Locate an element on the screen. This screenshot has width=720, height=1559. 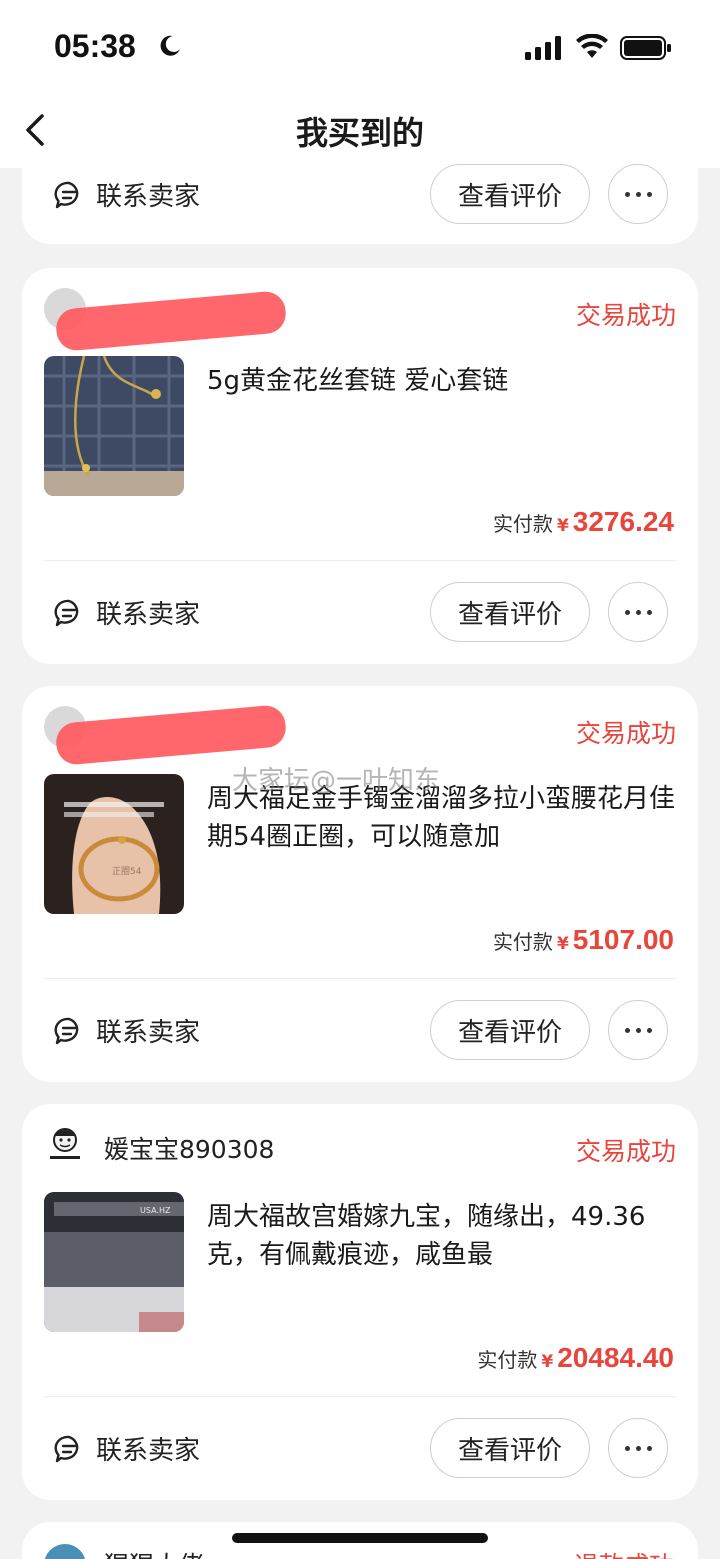
status-time: 05:38 is located at coordinates (95, 46).